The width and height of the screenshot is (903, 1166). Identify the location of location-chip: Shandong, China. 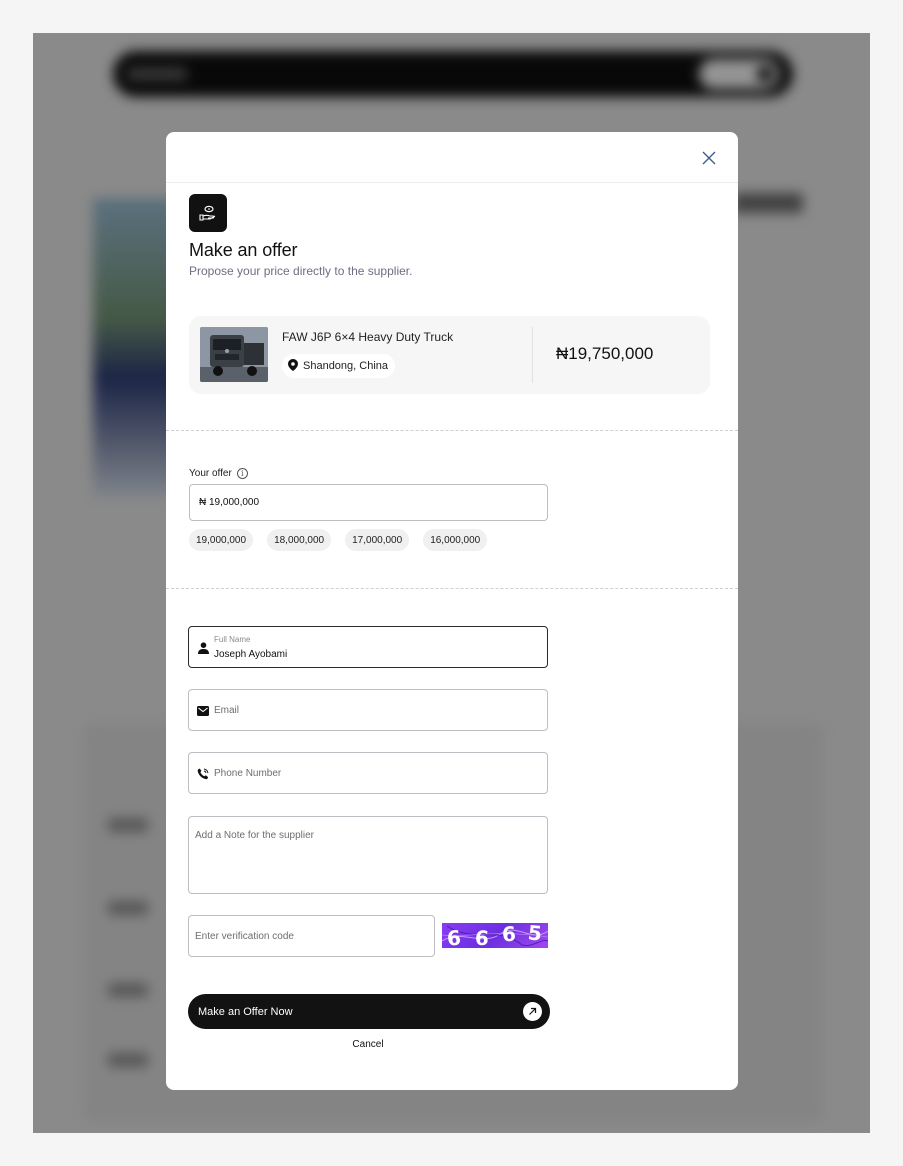
(339, 366).